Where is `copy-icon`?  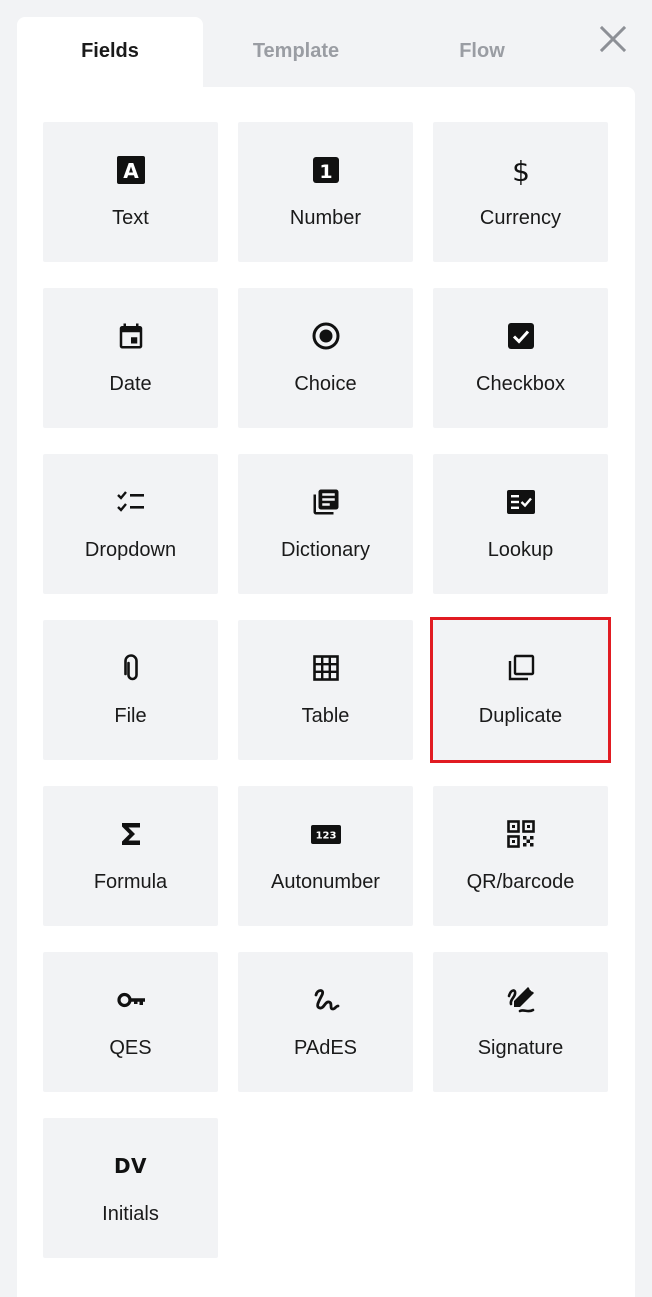 copy-icon is located at coordinates (521, 668).